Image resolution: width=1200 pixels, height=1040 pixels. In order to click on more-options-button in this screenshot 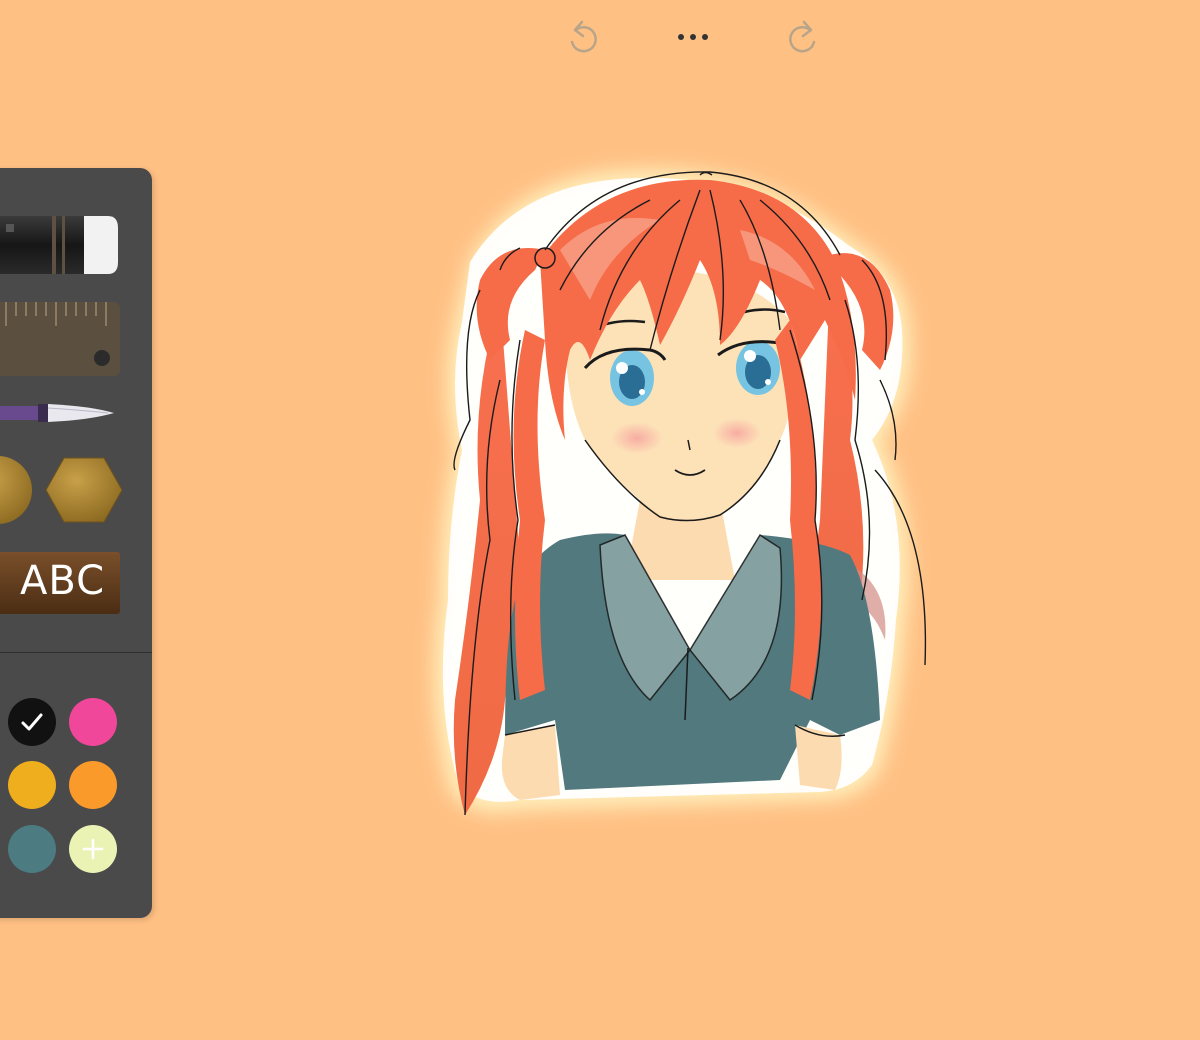, I will do `click(693, 38)`.